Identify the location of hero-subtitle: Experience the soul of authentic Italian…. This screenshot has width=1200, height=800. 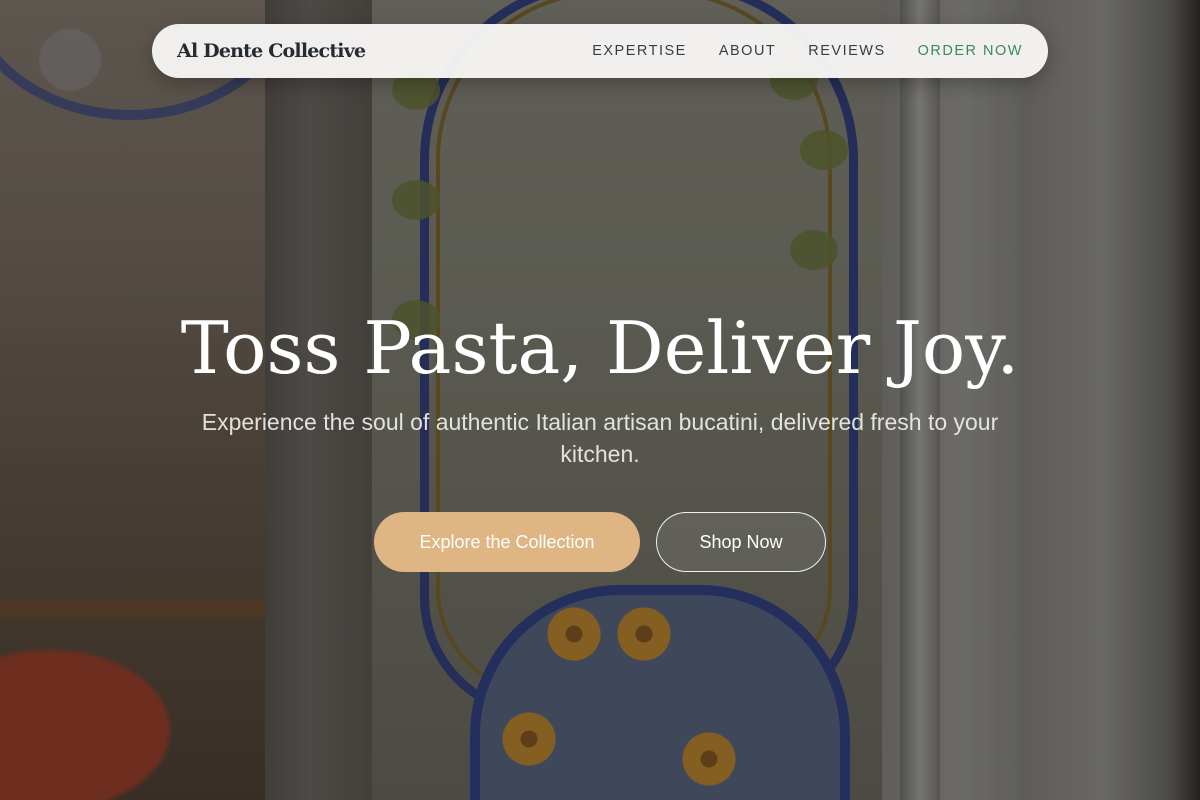
(600, 438).